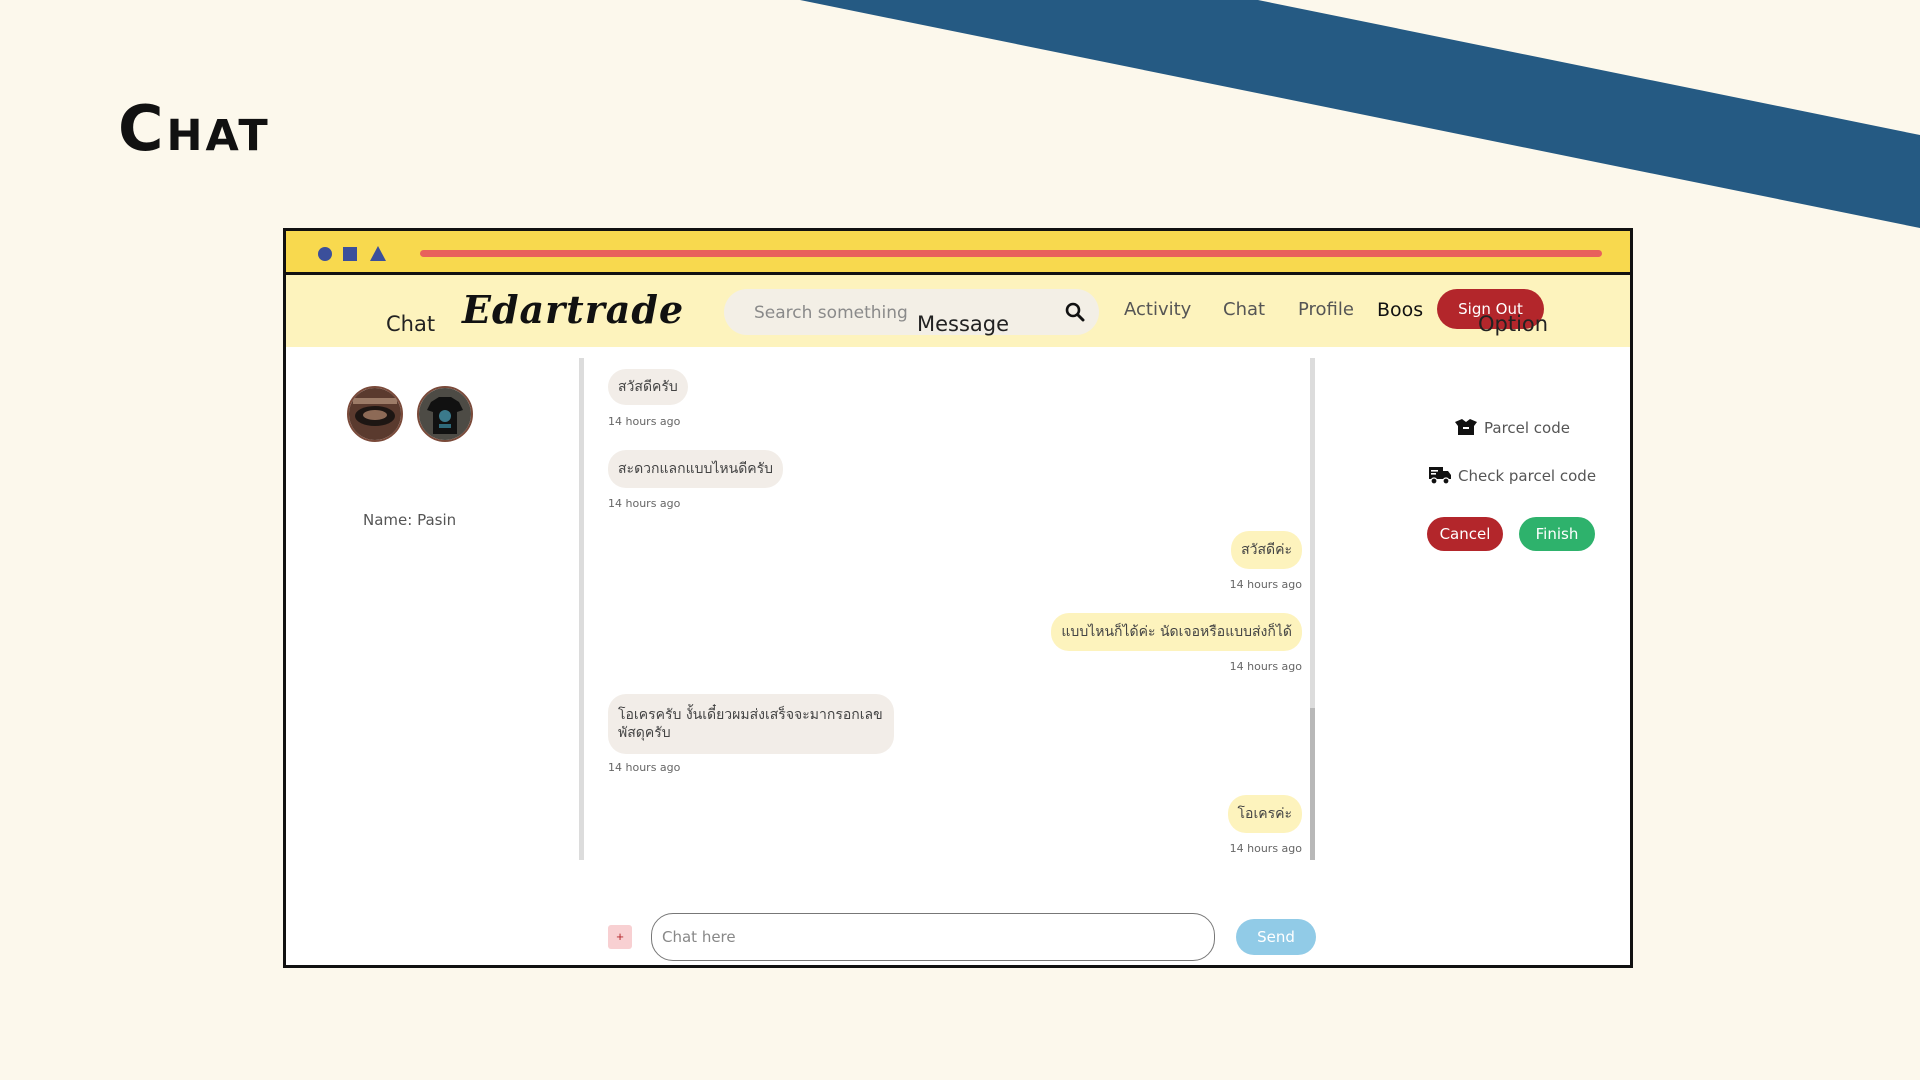  Describe the element at coordinates (410, 520) in the screenshot. I see `contact-name: Name: Pasin` at that location.